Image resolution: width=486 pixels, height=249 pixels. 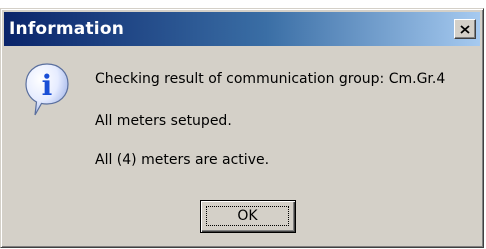 I want to click on close-icon, so click(x=465, y=29).